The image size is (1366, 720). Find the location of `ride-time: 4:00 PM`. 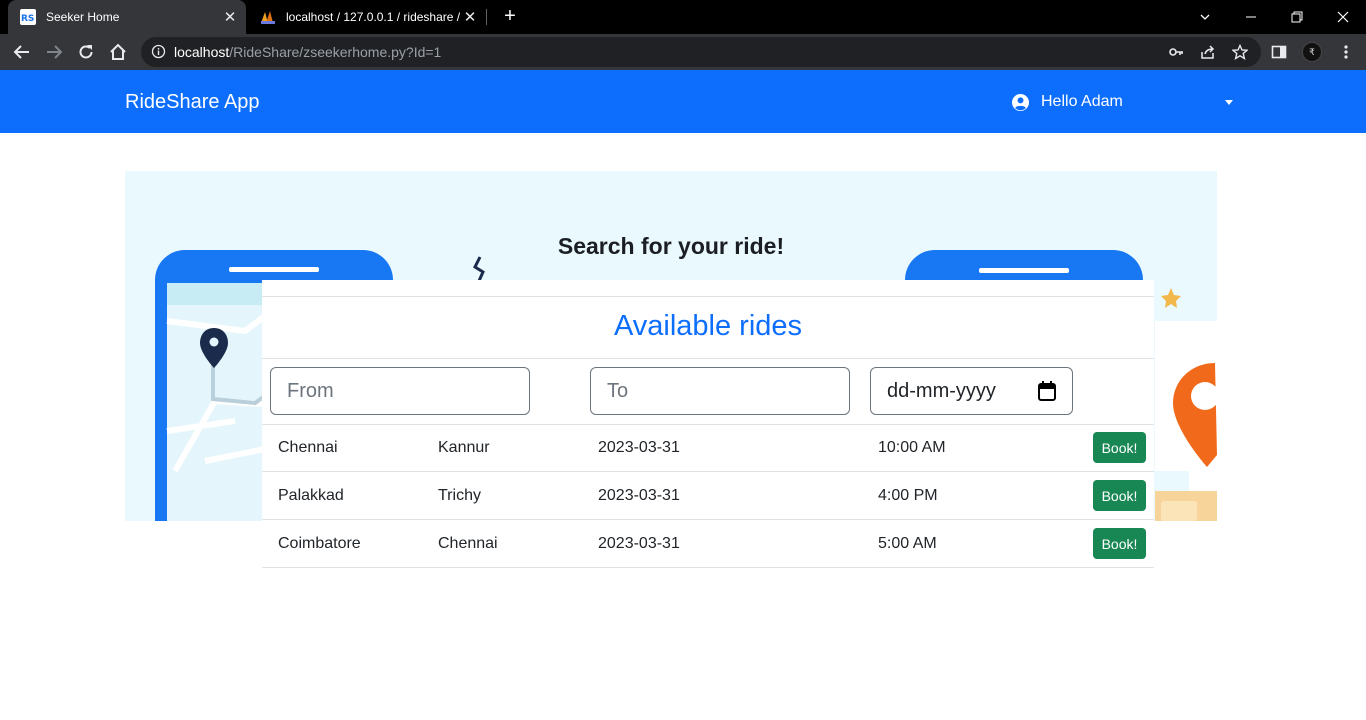

ride-time: 4:00 PM is located at coordinates (908, 495).